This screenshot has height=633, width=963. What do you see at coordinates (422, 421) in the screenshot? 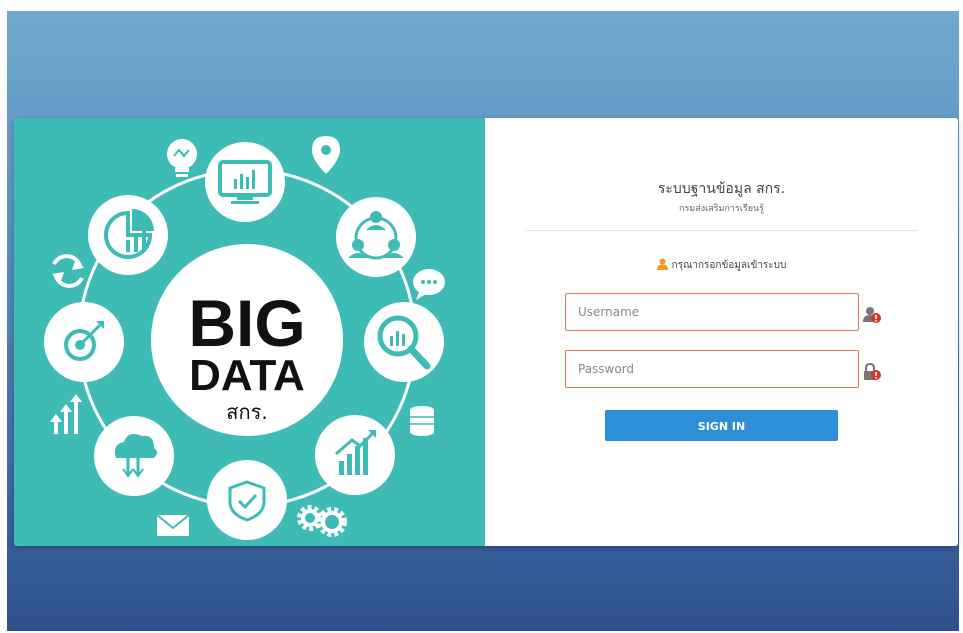
I see `database-icon` at bounding box center [422, 421].